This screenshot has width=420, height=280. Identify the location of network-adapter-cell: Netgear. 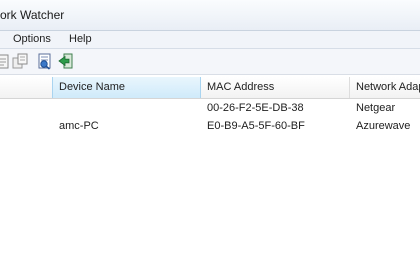
(376, 108).